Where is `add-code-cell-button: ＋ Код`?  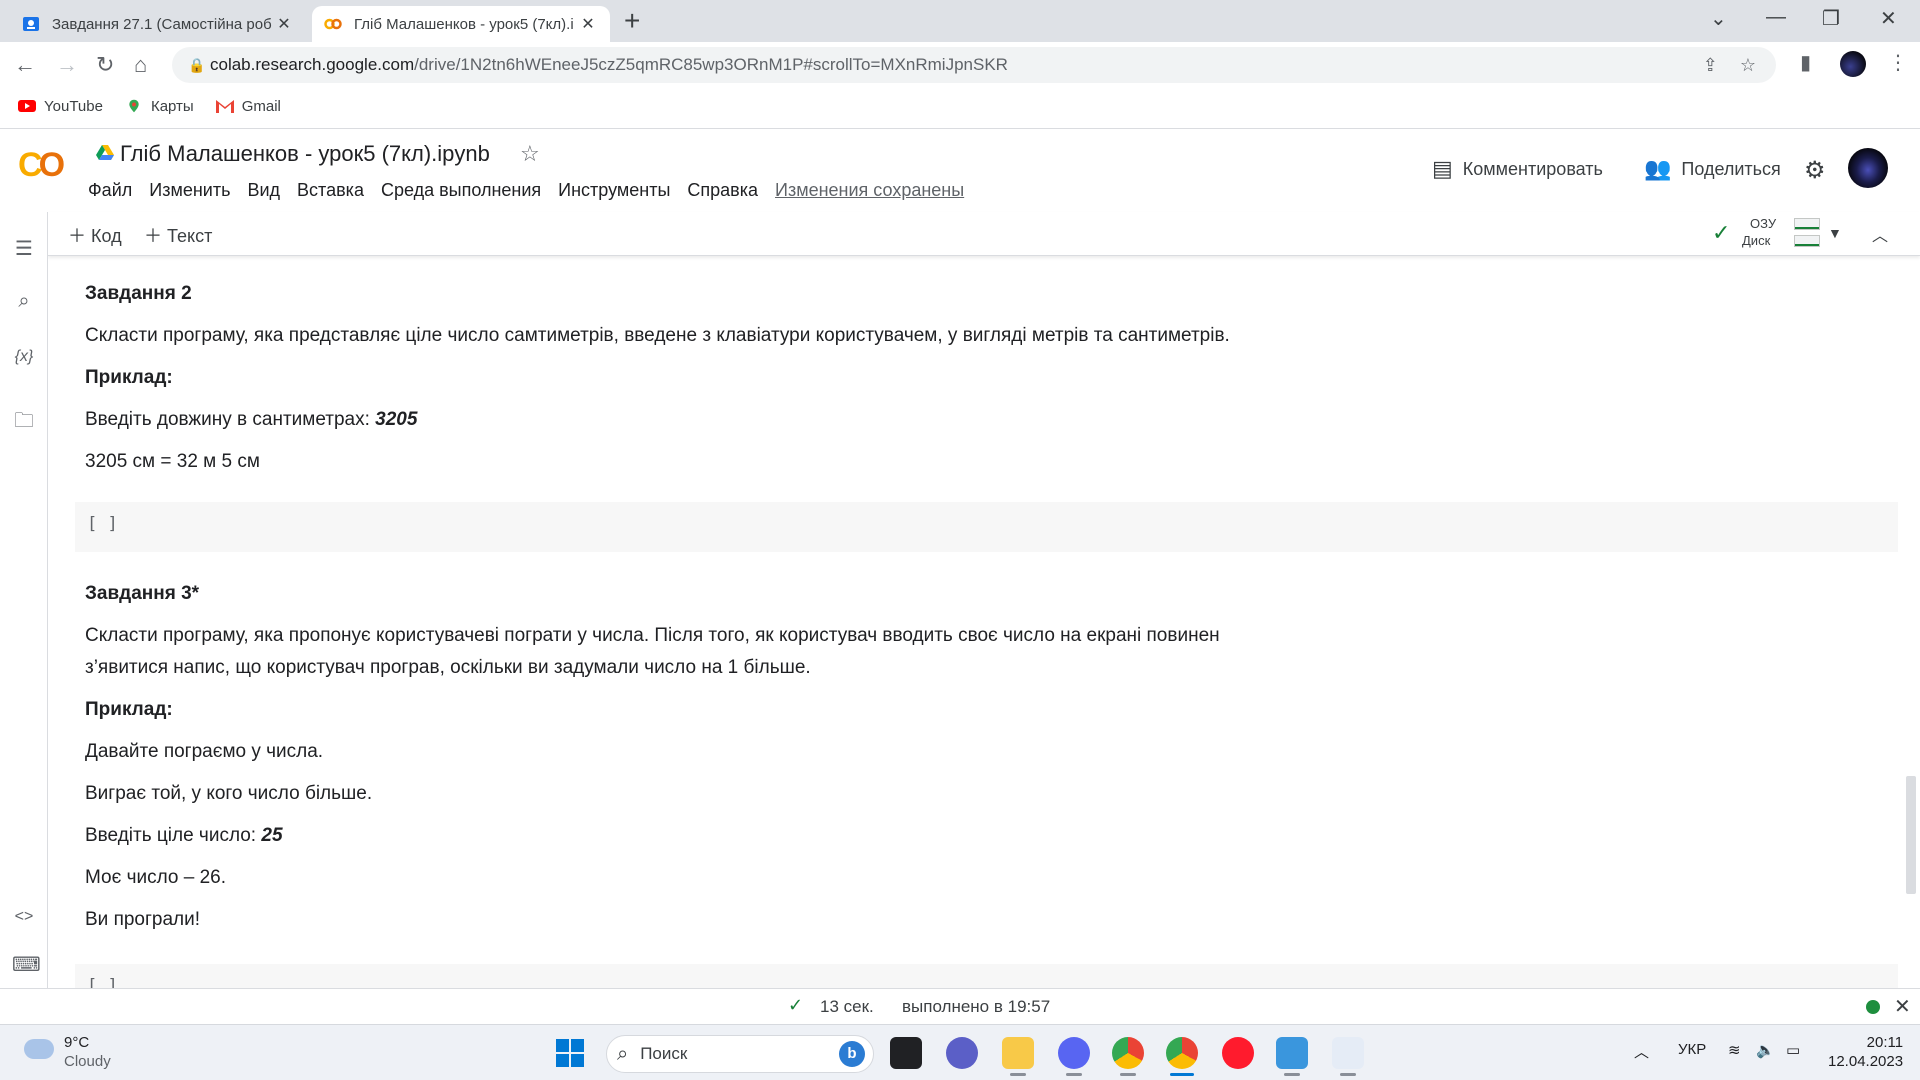
add-code-cell-button: ＋ Код is located at coordinates (95, 235).